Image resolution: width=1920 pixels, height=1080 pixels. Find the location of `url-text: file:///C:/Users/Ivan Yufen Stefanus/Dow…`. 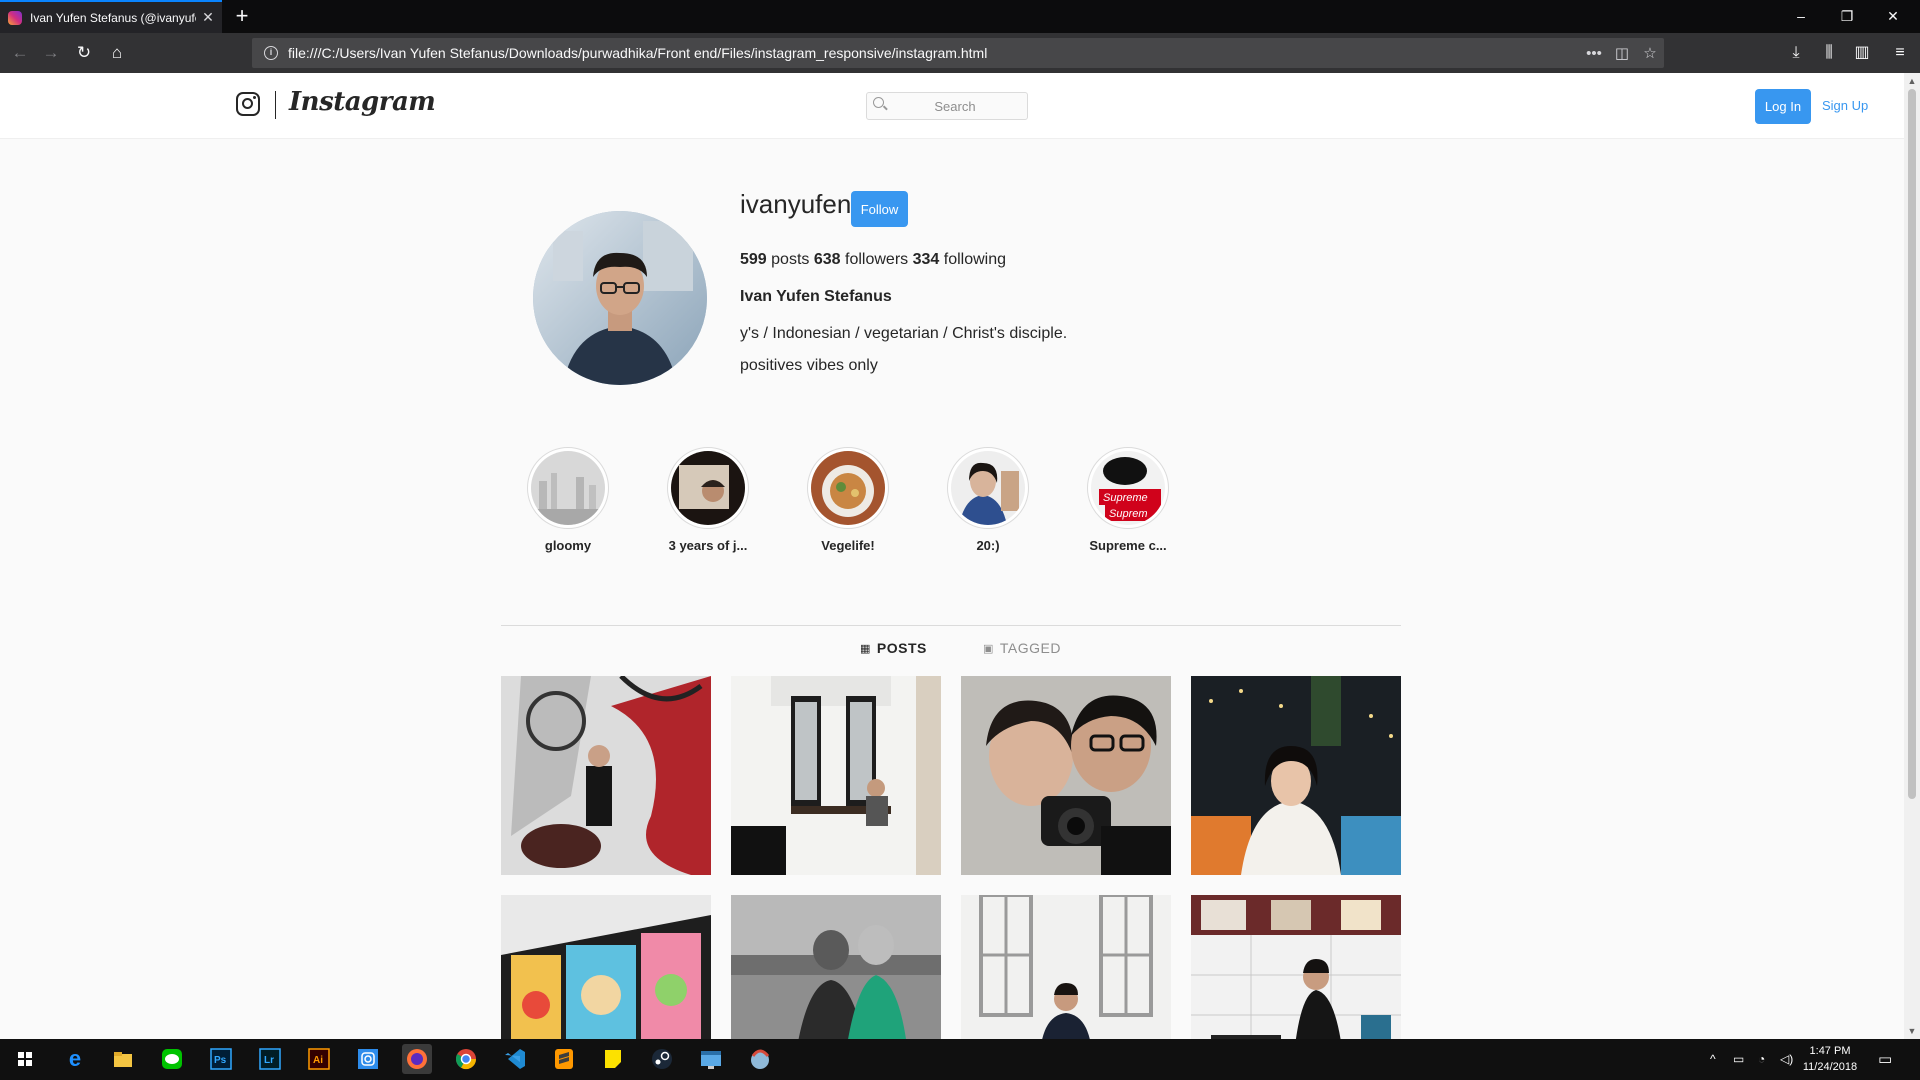

url-text: file:///C:/Users/Ivan Yufen Stefanus/Dow… is located at coordinates (934, 53).